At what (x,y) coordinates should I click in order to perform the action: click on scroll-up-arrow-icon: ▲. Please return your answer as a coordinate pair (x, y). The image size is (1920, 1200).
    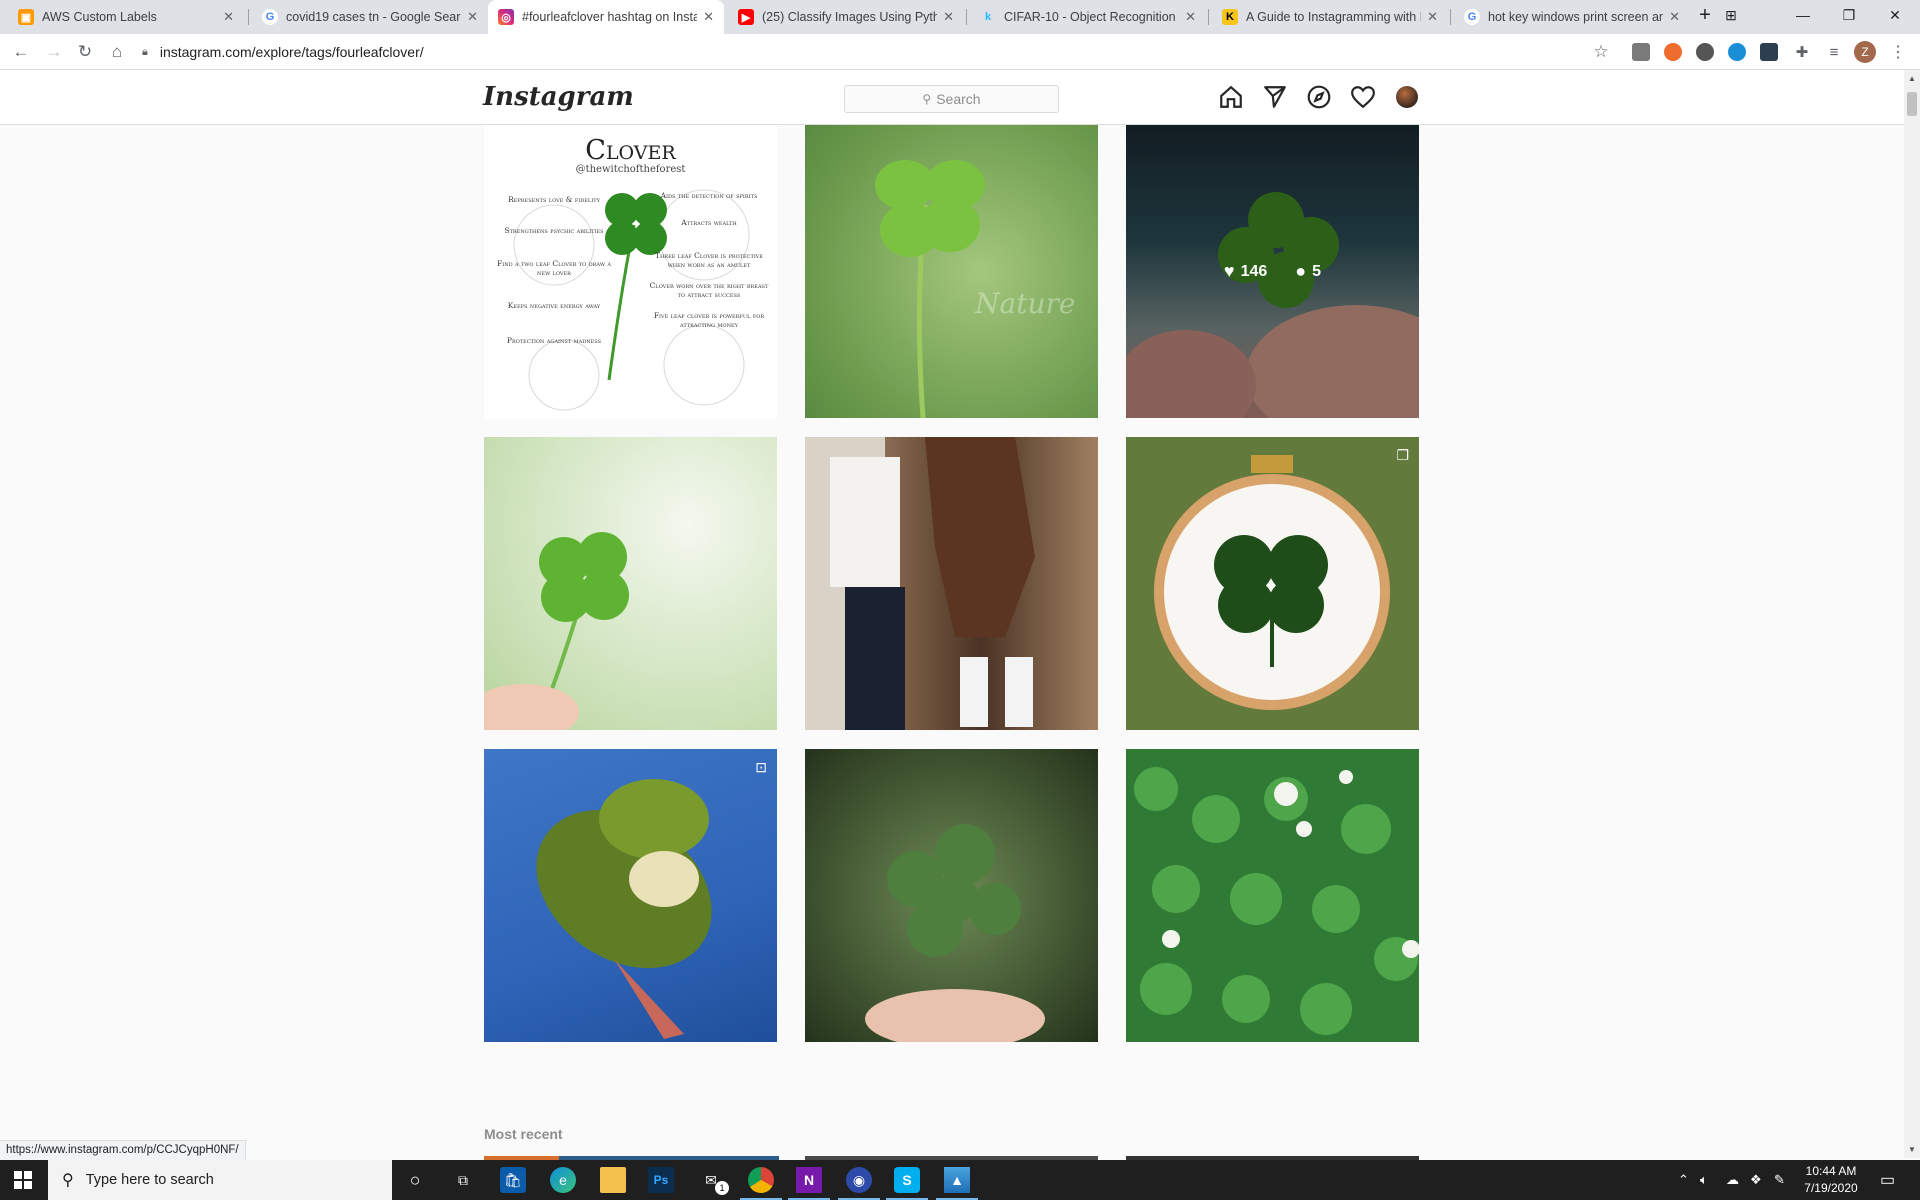
    Looking at the image, I should click on (1912, 78).